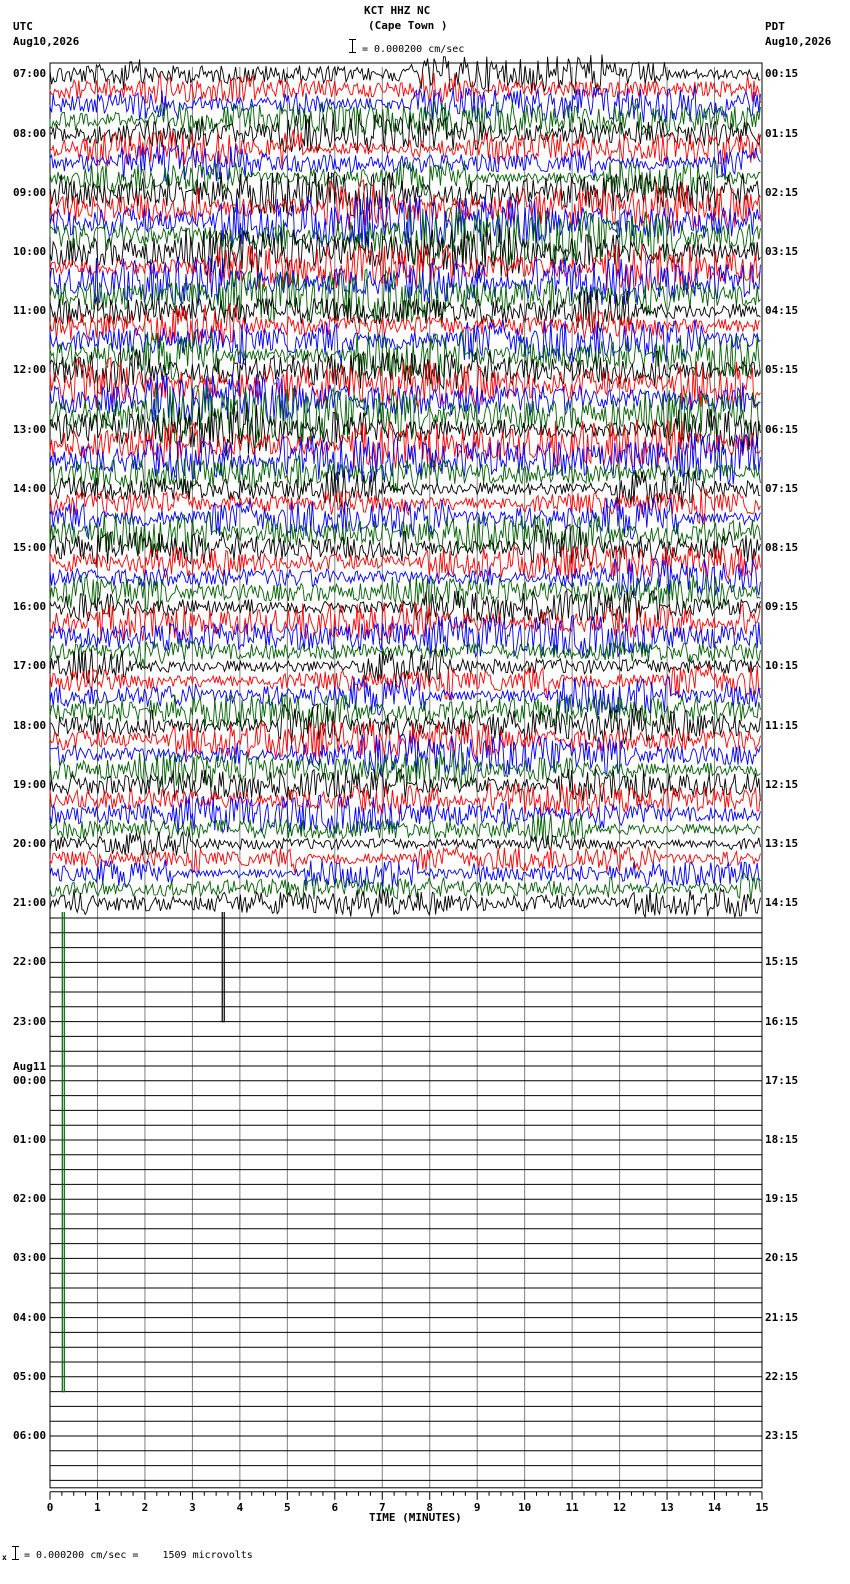 The width and height of the screenshot is (850, 1584). I want to click on date-change-label: Aug11, so click(30, 1066).